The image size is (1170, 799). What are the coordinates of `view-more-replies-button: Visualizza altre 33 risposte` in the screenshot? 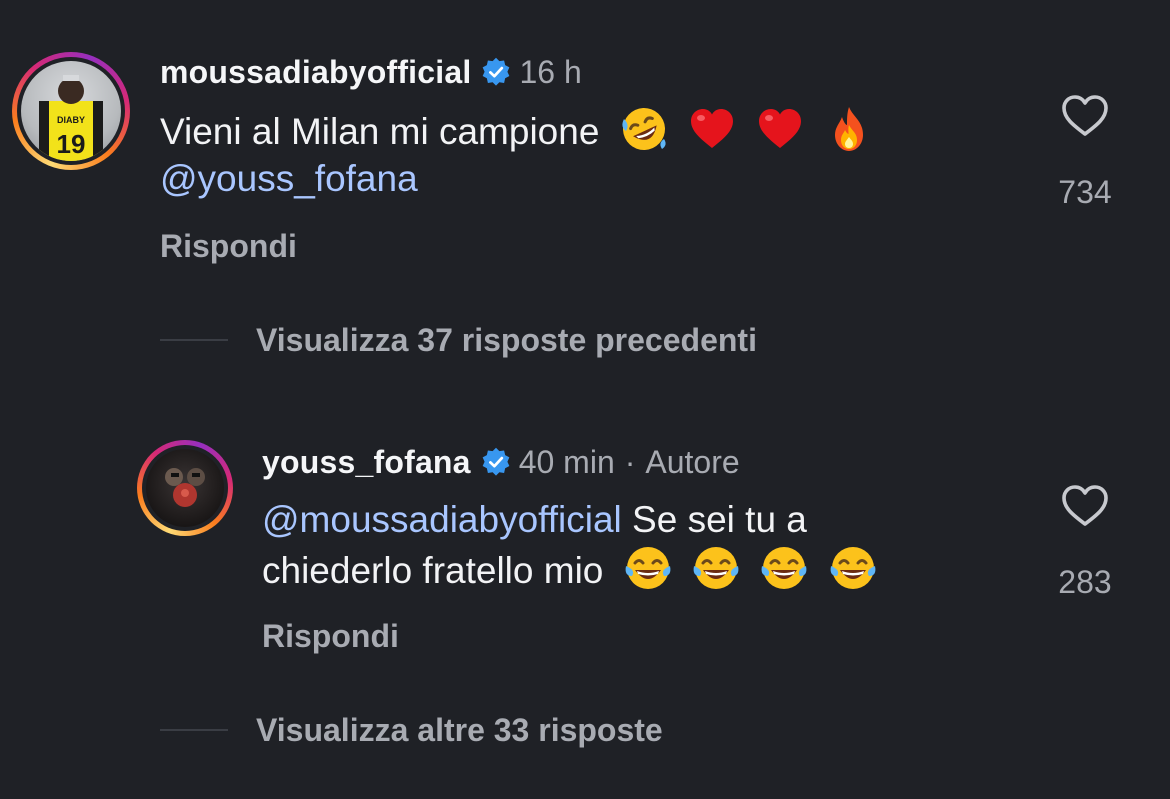 It's located at (411, 730).